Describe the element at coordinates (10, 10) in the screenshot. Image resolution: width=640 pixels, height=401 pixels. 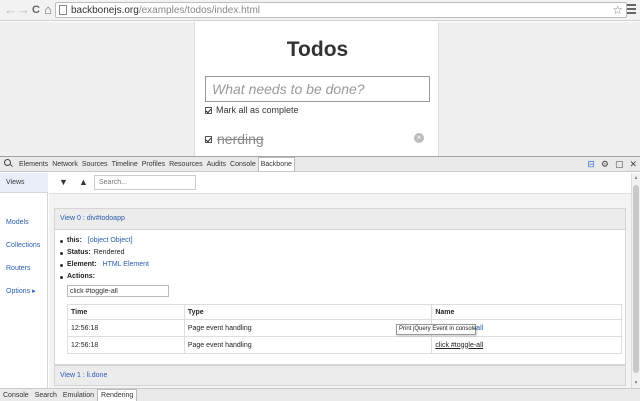
I see `back-icon: ←` at that location.